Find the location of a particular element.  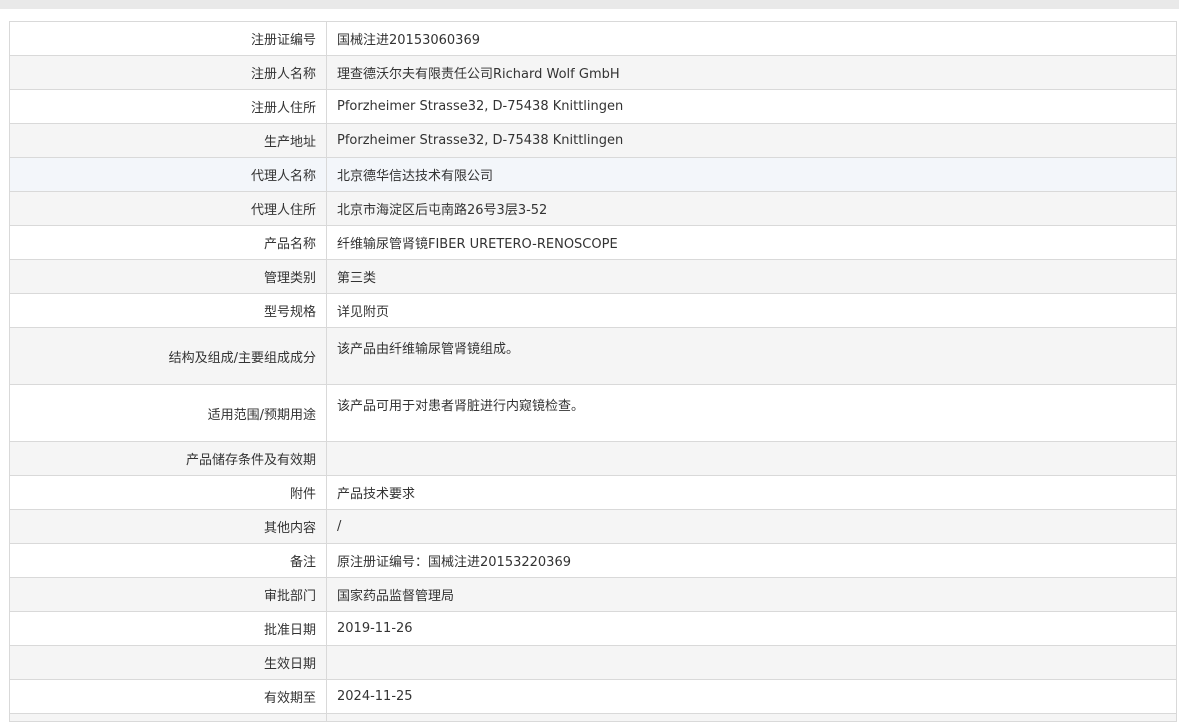

table-row: 审批部门 国家药品监督管理局 is located at coordinates (593, 594).